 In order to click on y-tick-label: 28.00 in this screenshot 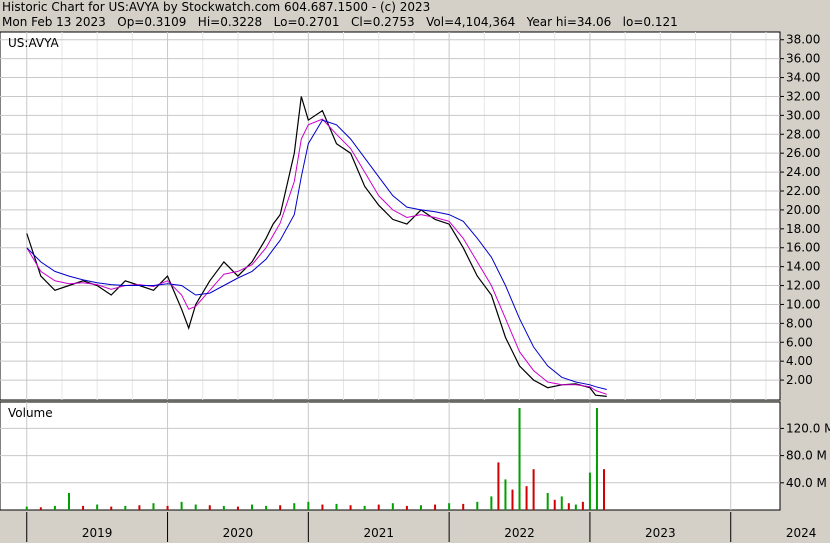, I will do `click(803, 134)`.